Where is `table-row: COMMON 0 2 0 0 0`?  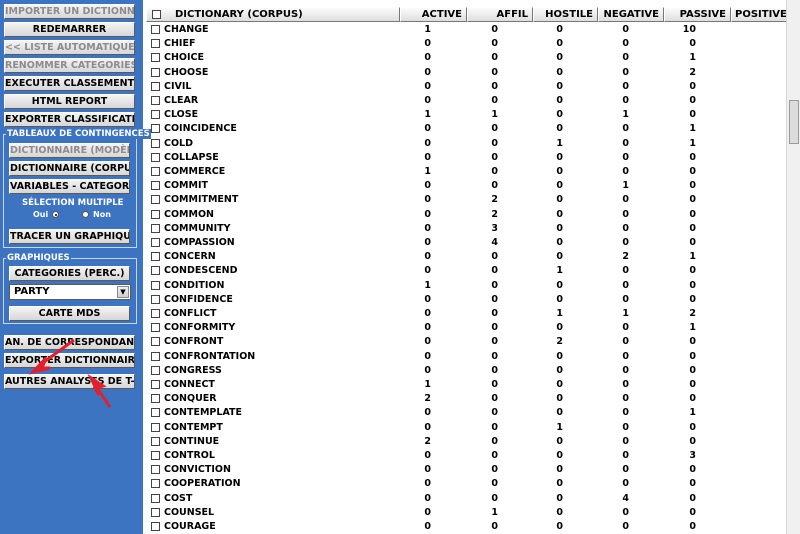
table-row: COMMON 0 2 0 0 0 is located at coordinates (466, 215).